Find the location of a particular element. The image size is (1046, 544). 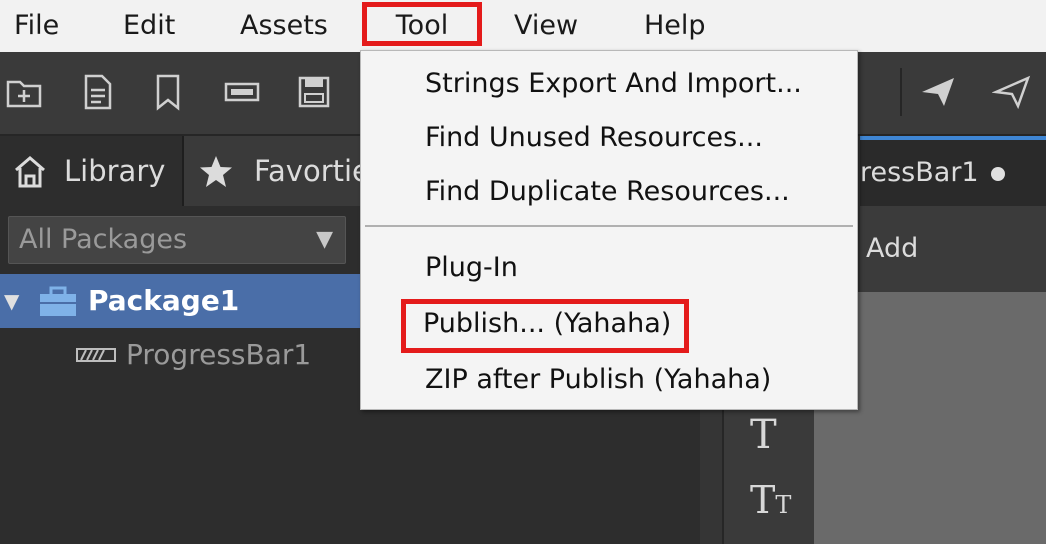

menu-plug-in: Plug-In is located at coordinates (471, 268).